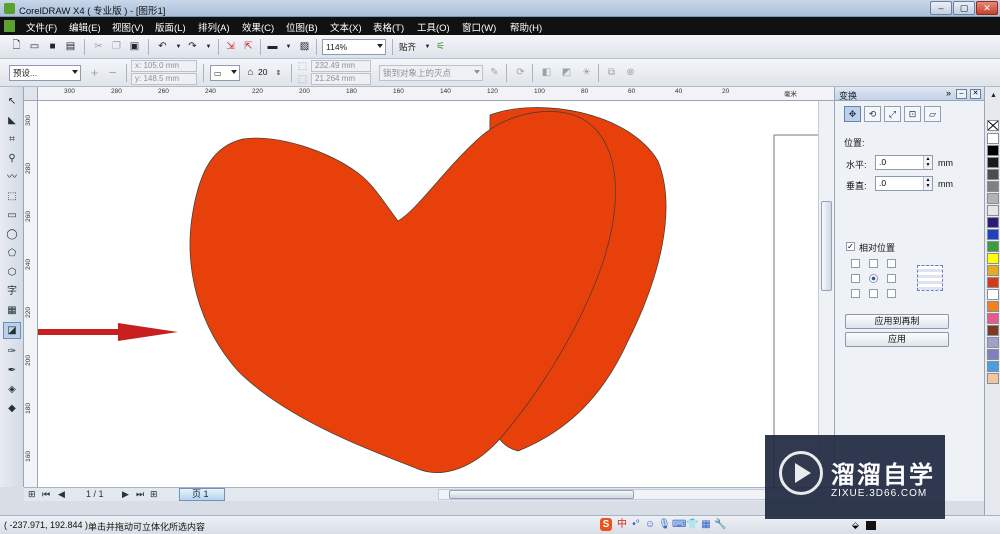 This screenshot has width=1000, height=534. Describe the element at coordinates (630, 72) in the screenshot. I see `clear-extrude-icon: ⊗` at that location.